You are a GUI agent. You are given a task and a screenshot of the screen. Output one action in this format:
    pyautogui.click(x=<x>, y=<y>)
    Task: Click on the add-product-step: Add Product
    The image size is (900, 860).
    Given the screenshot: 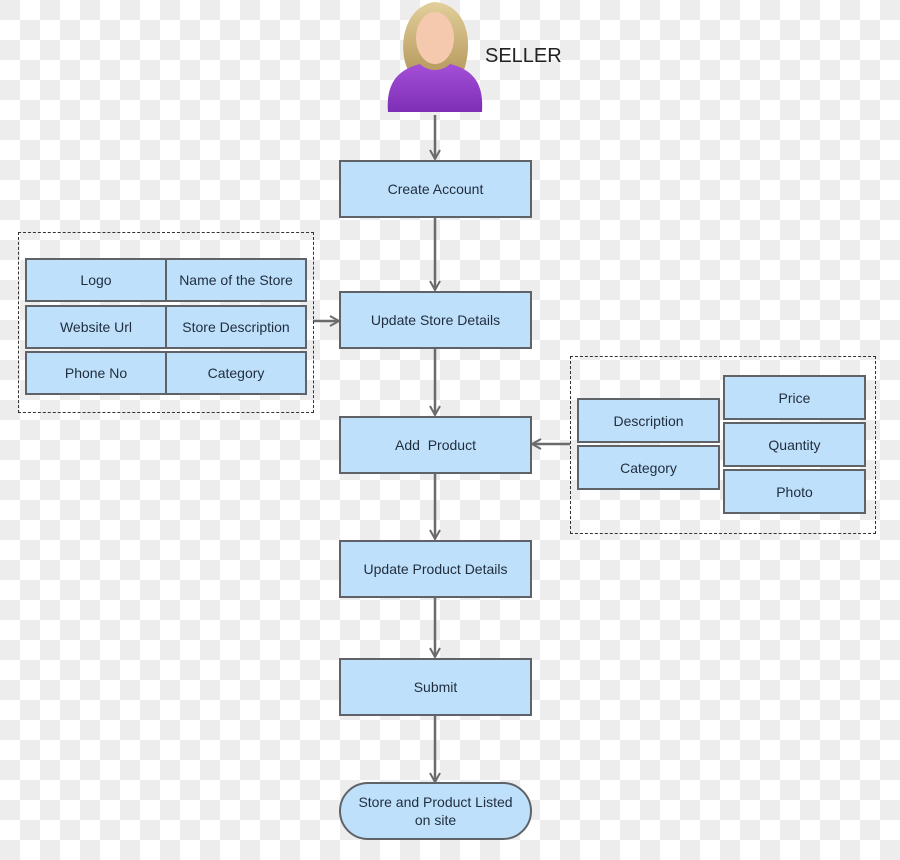 What is the action you would take?
    pyautogui.click(x=435, y=445)
    